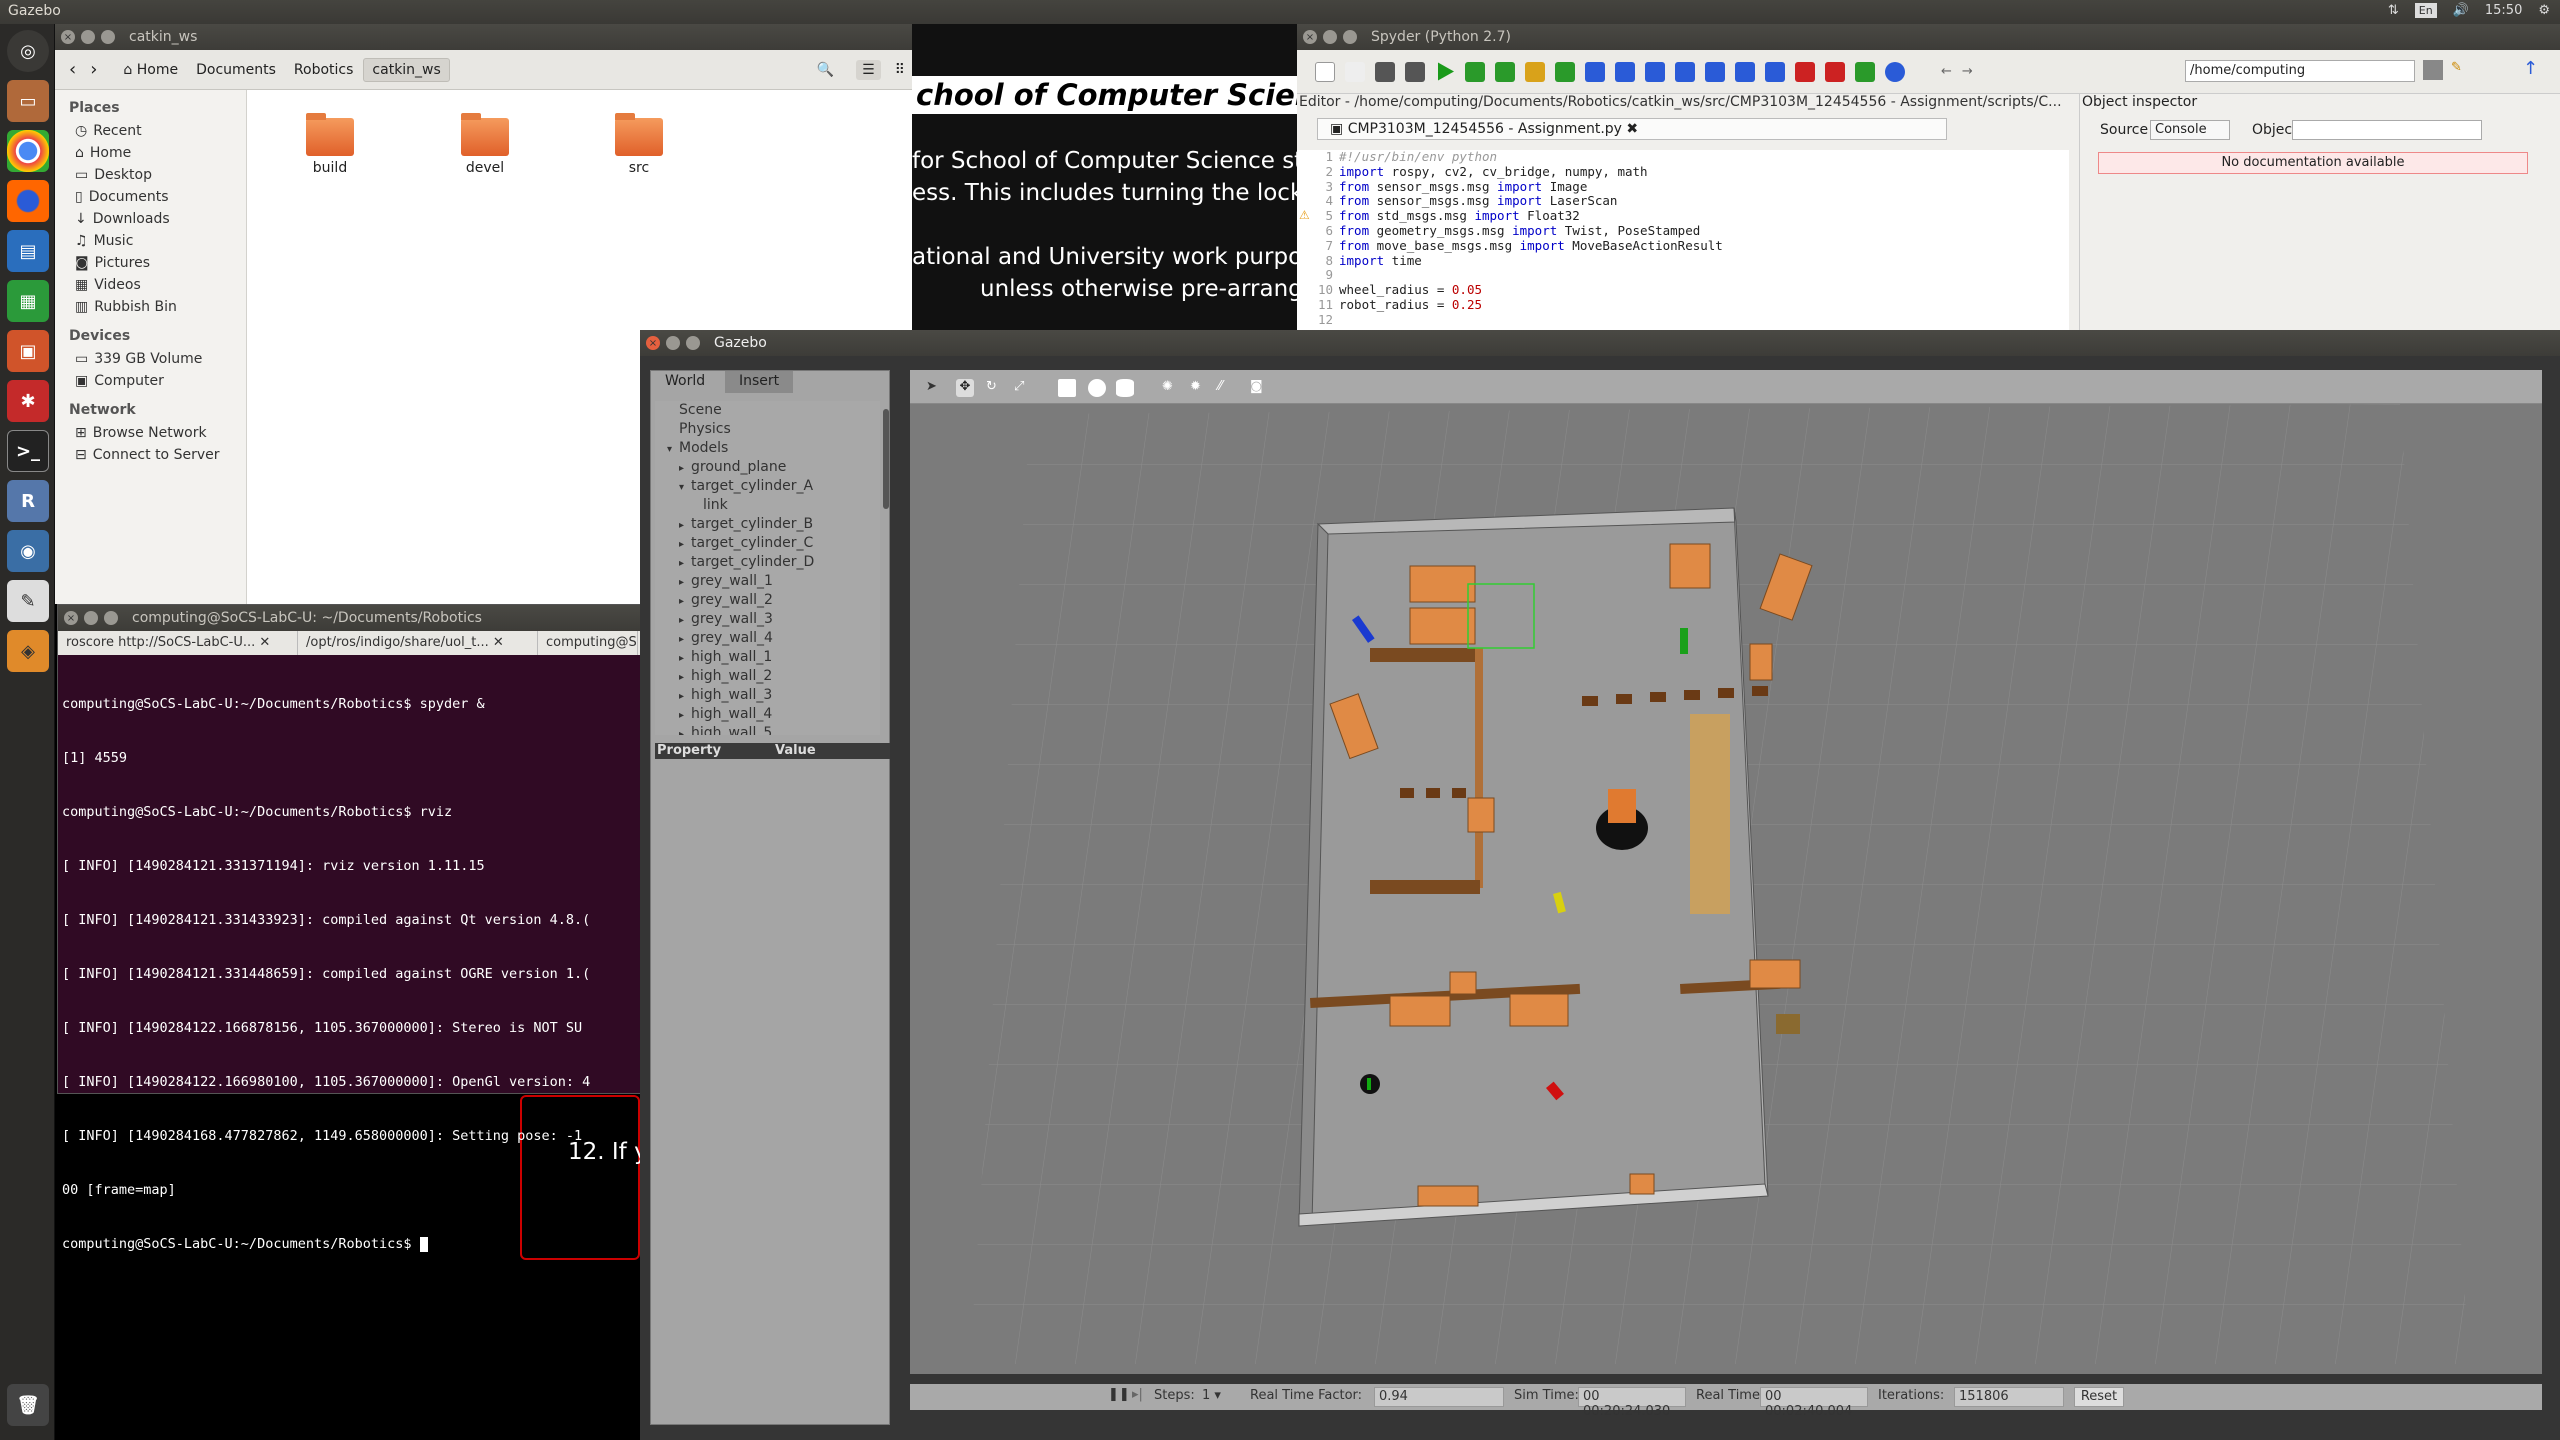 The width and height of the screenshot is (2560, 1440). What do you see at coordinates (2530, 68) in the screenshot?
I see `up-arrow-icon: ↑` at bounding box center [2530, 68].